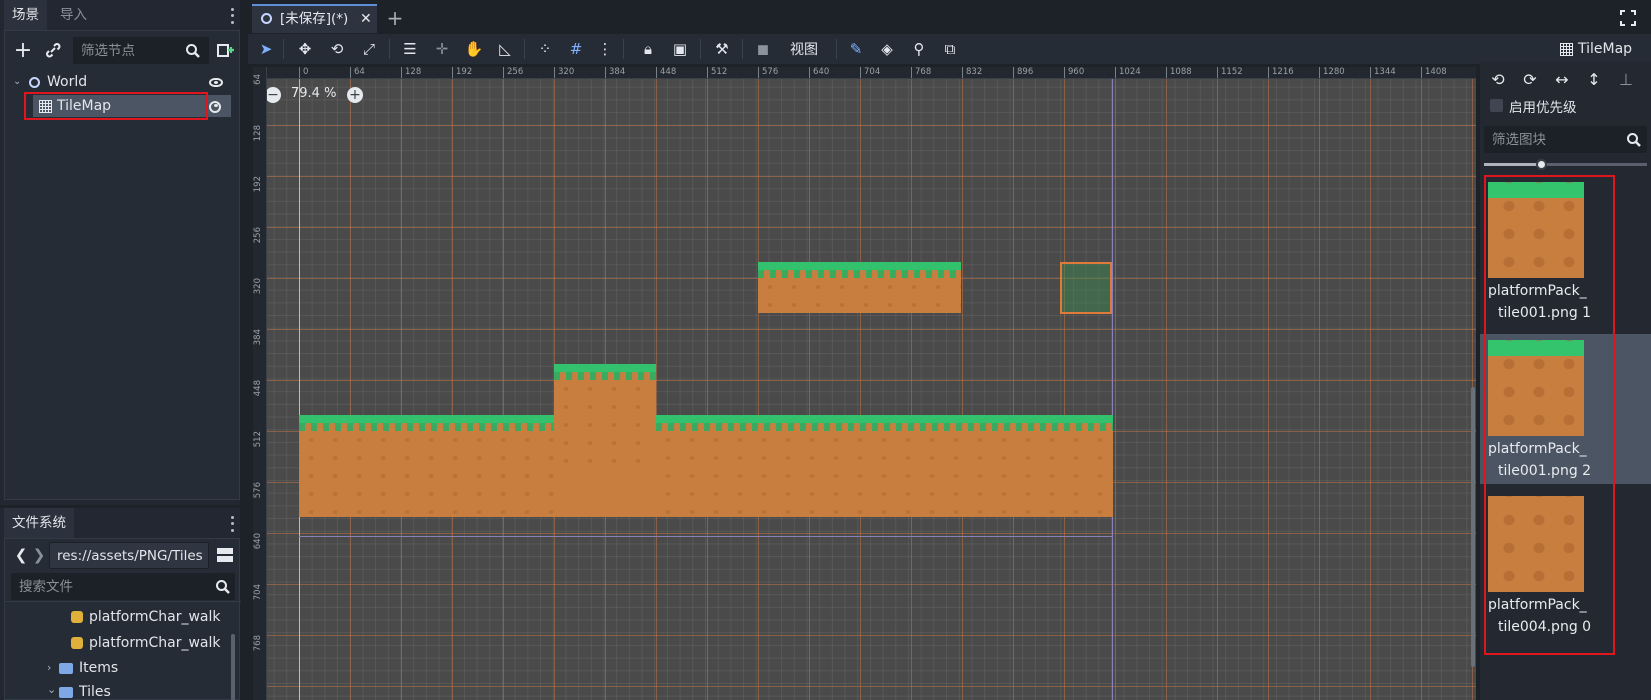  What do you see at coordinates (576, 49) in the screenshot?
I see `grid-snap-icon: #` at bounding box center [576, 49].